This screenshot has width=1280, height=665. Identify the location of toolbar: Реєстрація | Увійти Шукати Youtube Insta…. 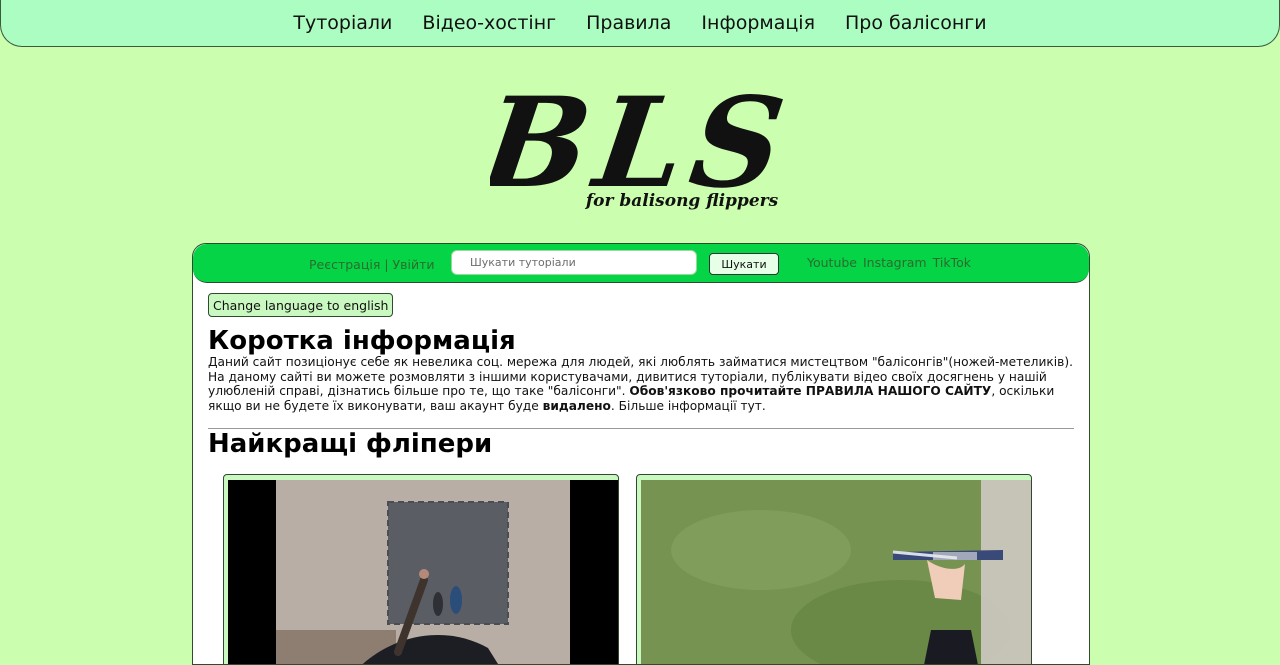
(641, 263).